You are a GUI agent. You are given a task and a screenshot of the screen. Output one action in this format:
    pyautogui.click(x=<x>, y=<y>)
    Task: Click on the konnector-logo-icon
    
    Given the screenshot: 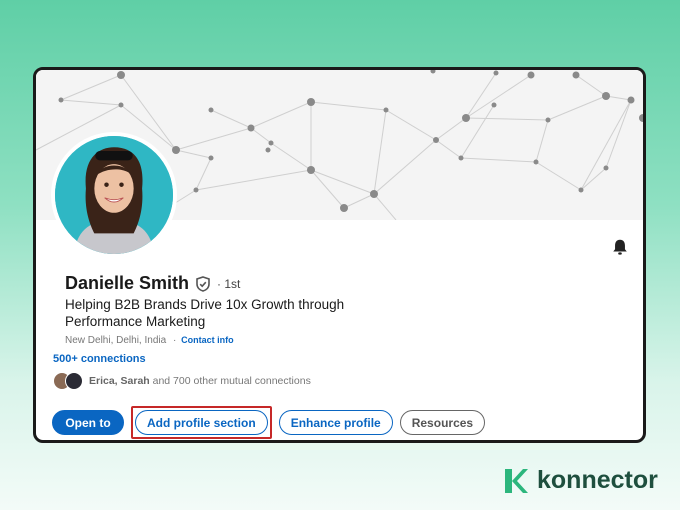 What is the action you would take?
    pyautogui.click(x=516, y=480)
    